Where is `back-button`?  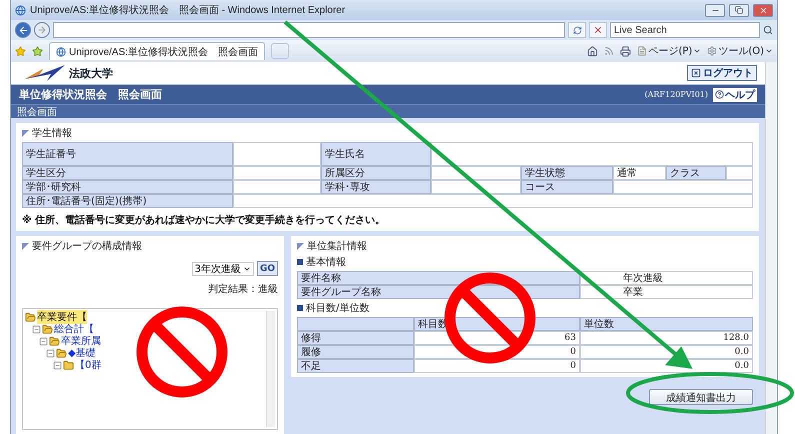 back-button is located at coordinates (23, 30).